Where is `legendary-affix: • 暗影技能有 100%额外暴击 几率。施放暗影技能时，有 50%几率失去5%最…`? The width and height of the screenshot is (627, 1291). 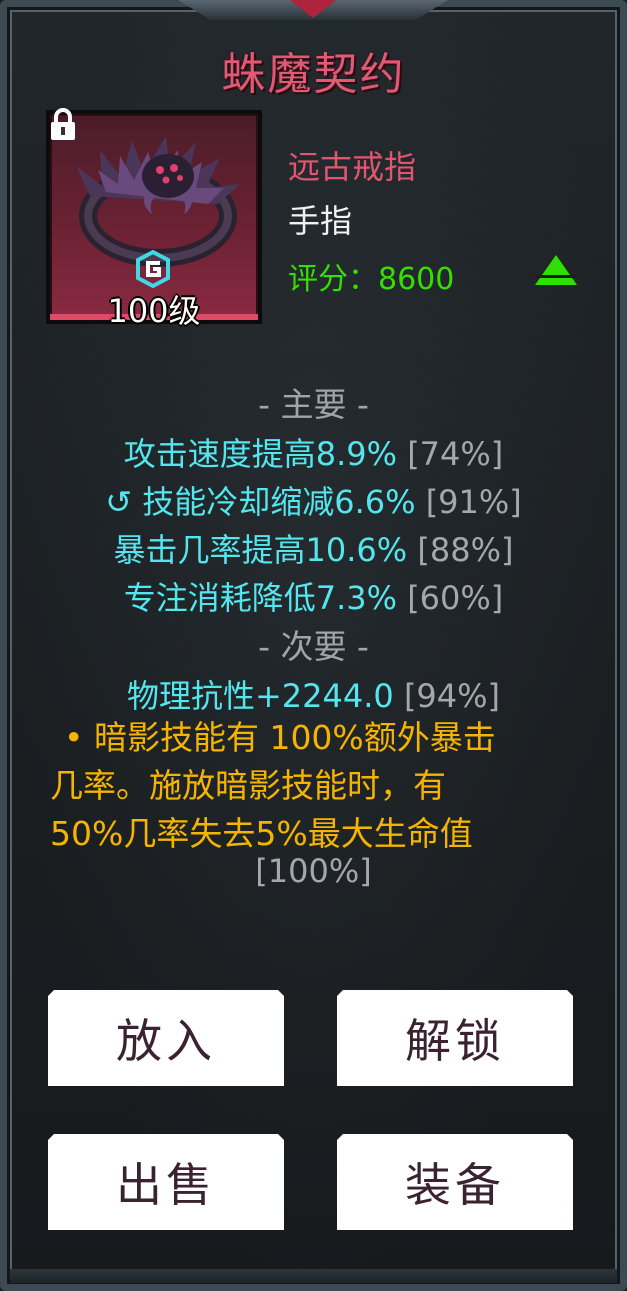
legendary-affix: • 暗影技能有 100%额外暴击 几率。施放暗影技能时，有 50%几率失去5%最… is located at coordinates (320, 786).